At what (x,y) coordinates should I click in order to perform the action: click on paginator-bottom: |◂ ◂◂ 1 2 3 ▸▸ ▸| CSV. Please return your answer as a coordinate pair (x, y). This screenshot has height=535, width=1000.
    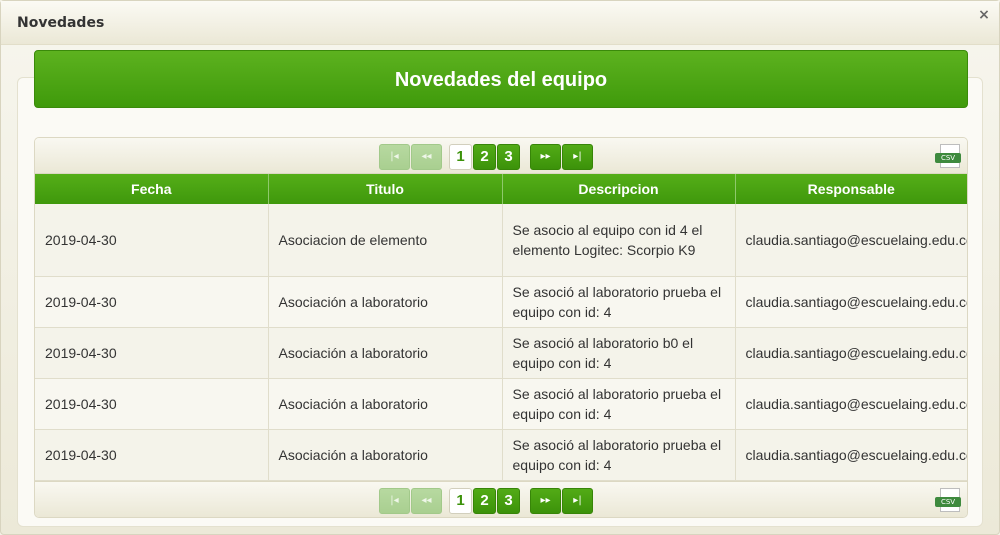
    Looking at the image, I should click on (501, 499).